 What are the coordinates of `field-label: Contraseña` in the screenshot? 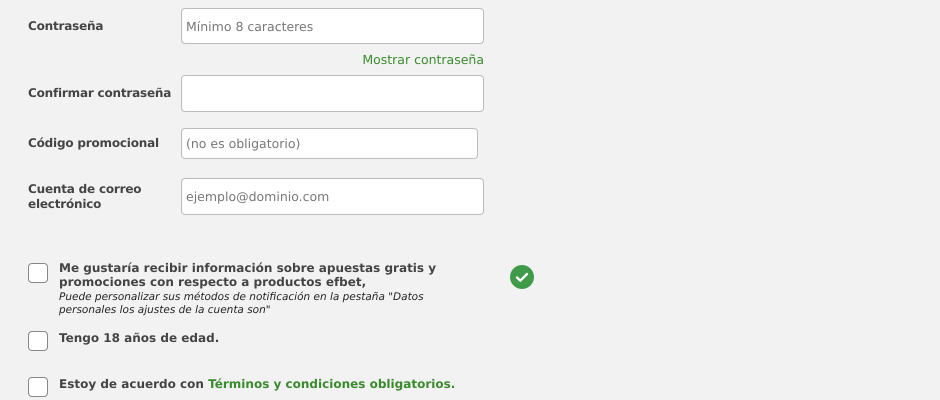 It's located at (66, 26).